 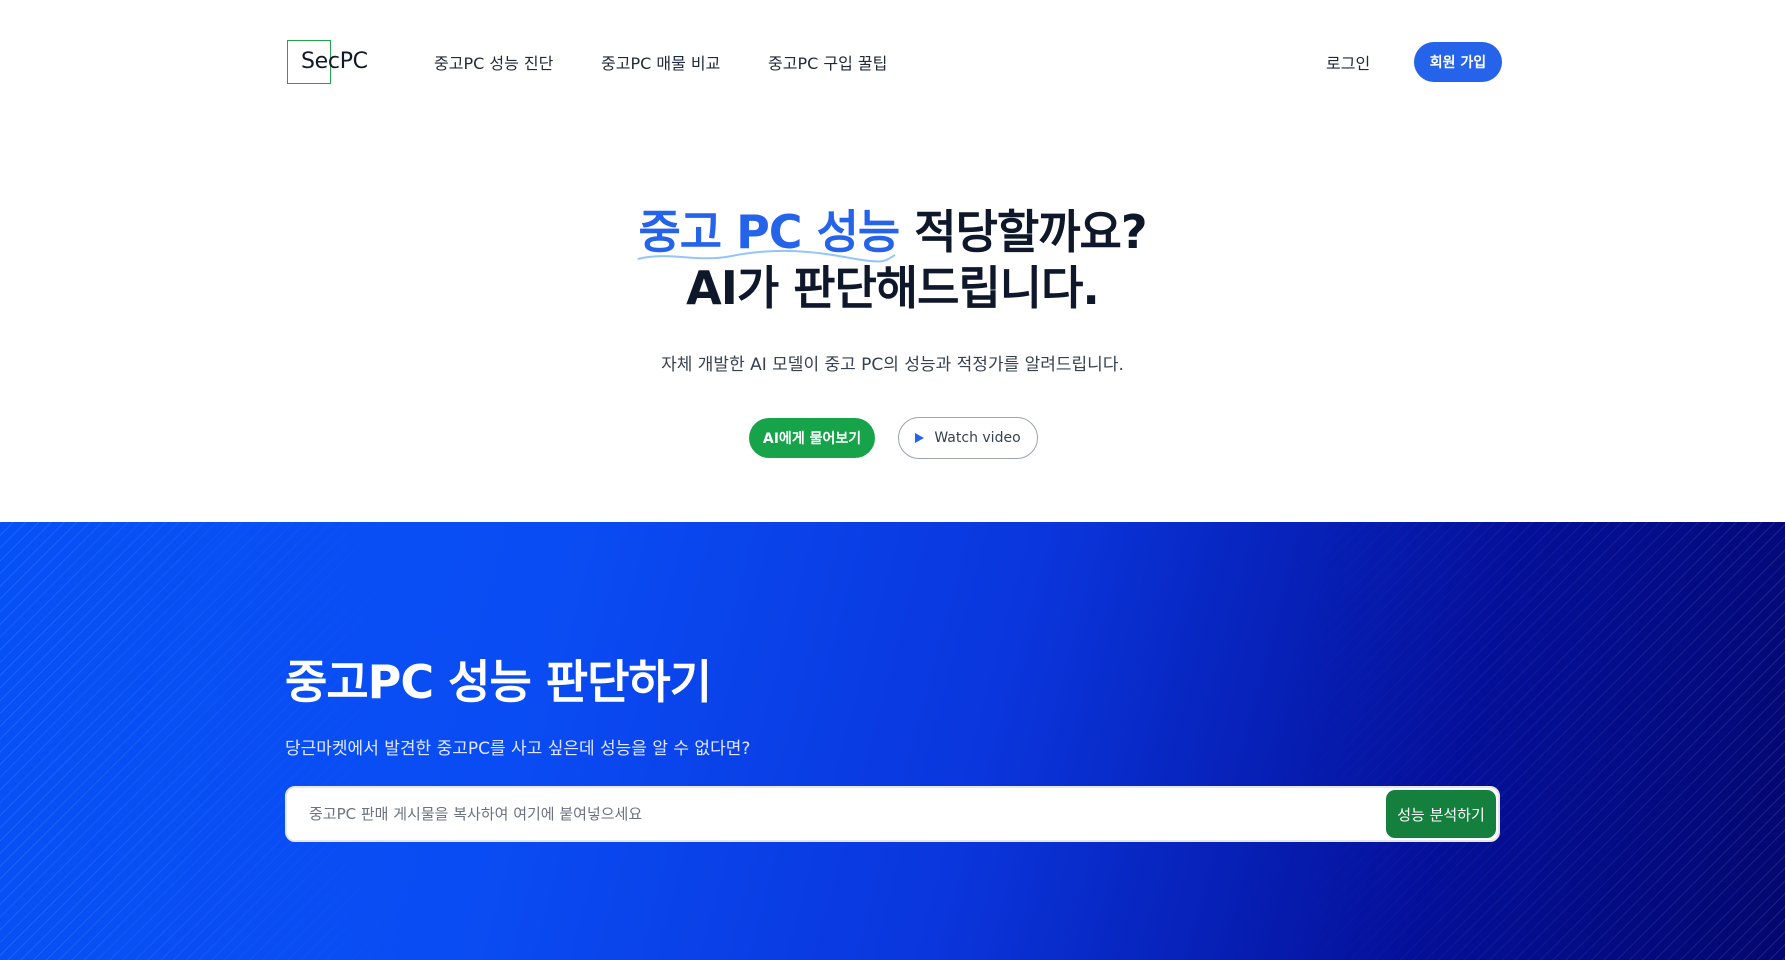 I want to click on watch-video-label: Watch video, so click(x=977, y=438).